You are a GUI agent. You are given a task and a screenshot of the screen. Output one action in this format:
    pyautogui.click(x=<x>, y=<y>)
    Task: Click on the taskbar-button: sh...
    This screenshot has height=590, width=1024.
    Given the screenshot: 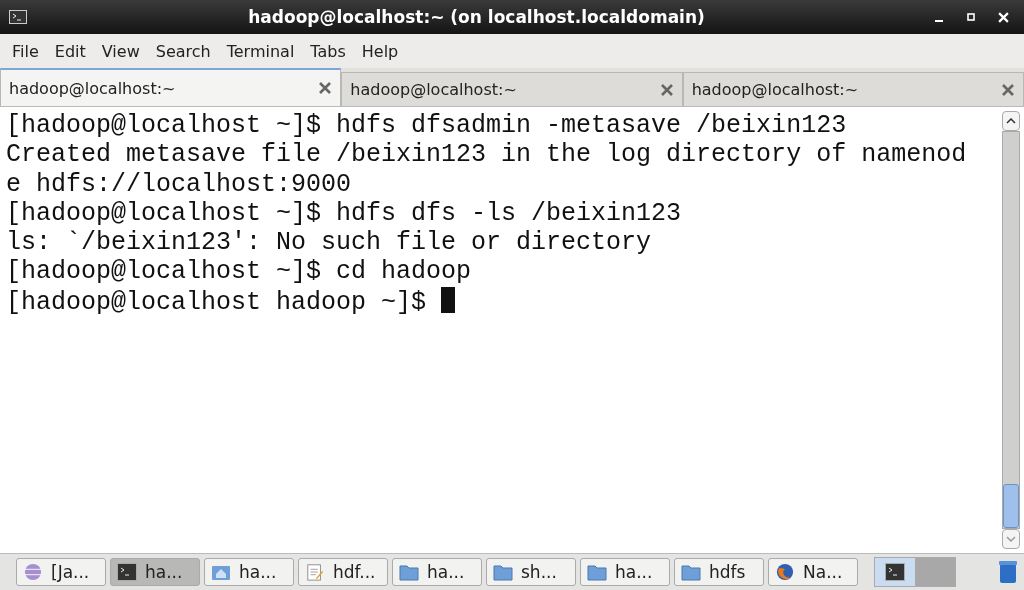 What is the action you would take?
    pyautogui.click(x=531, y=572)
    